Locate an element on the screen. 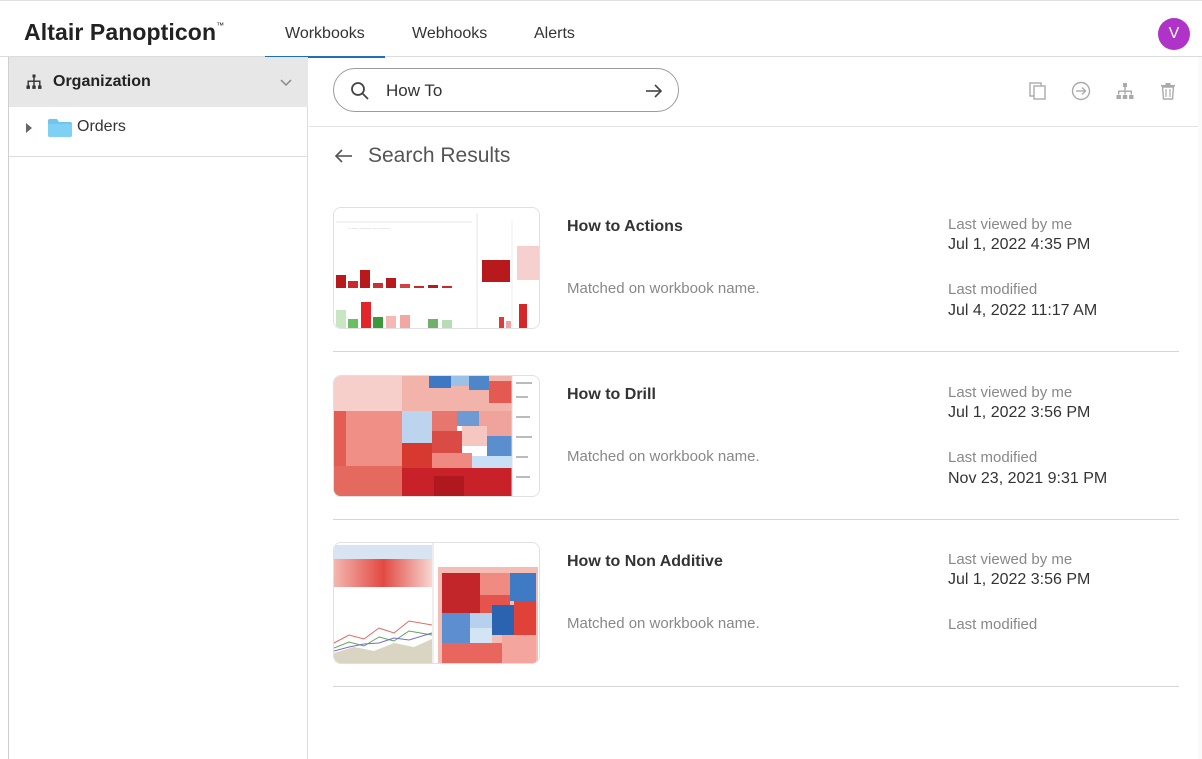  tab-alerts: Alerts is located at coordinates (554, 36).